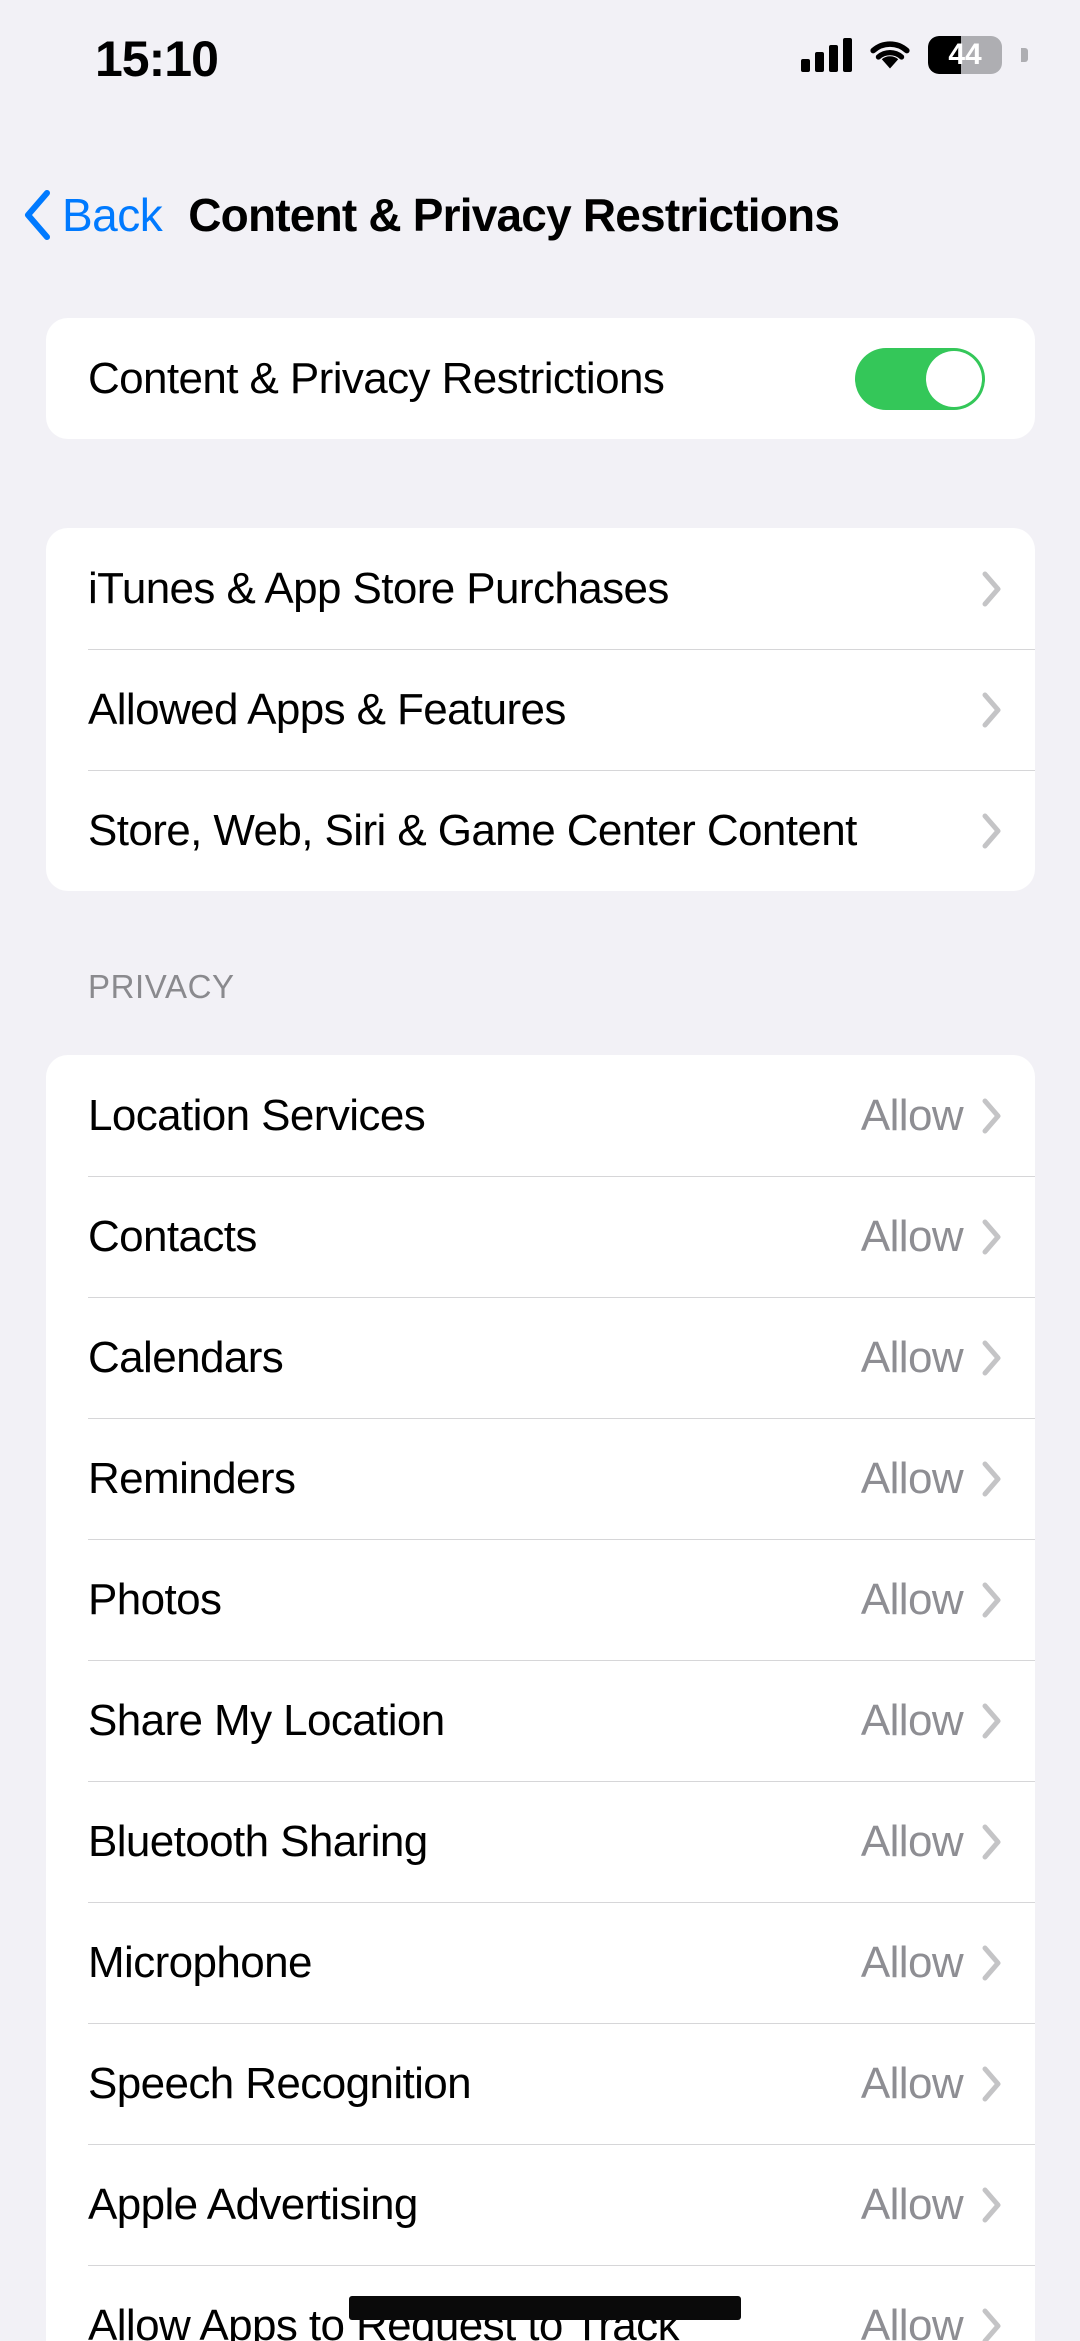  I want to click on row-contacts: Contacts Allow, so click(540, 1236).